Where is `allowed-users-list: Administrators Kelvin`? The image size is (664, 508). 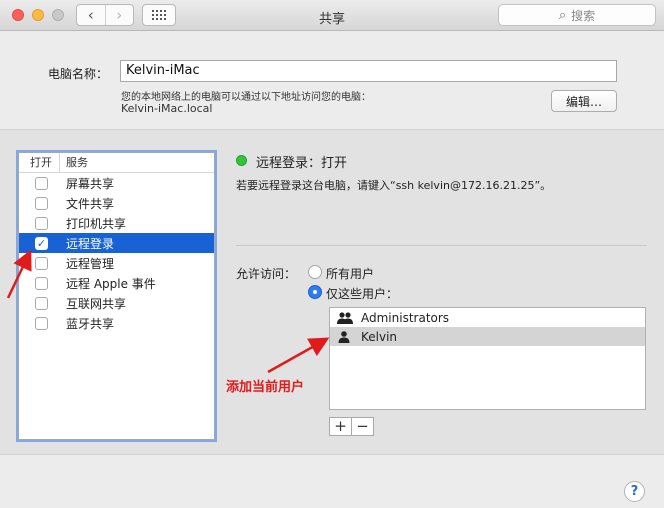 allowed-users-list: Administrators Kelvin is located at coordinates (487, 358).